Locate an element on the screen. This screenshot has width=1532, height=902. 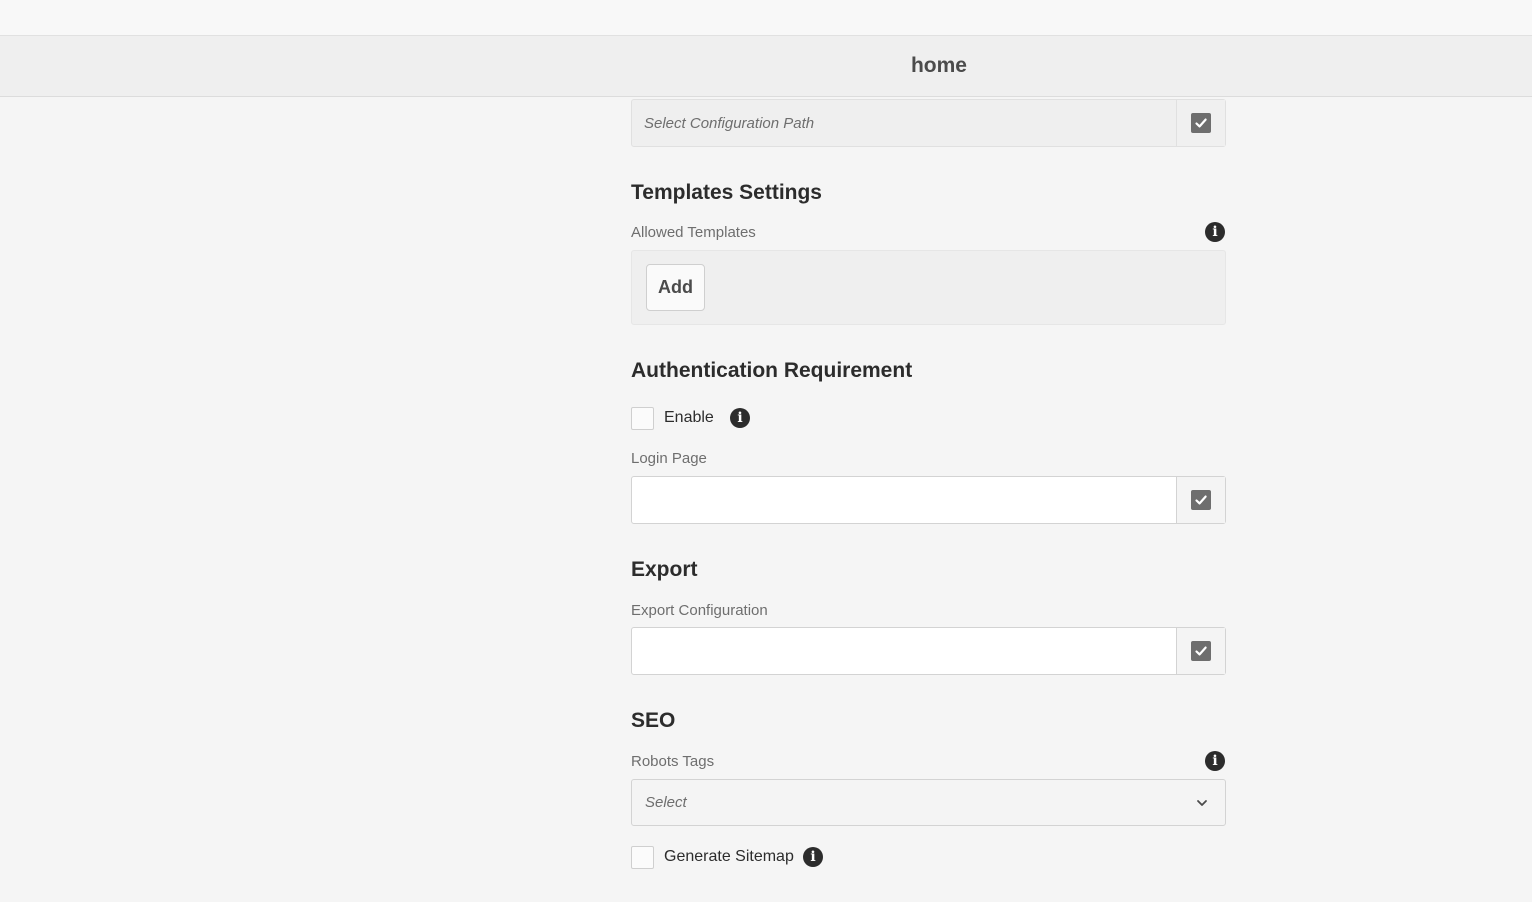
add-template-button: Add is located at coordinates (675, 287).